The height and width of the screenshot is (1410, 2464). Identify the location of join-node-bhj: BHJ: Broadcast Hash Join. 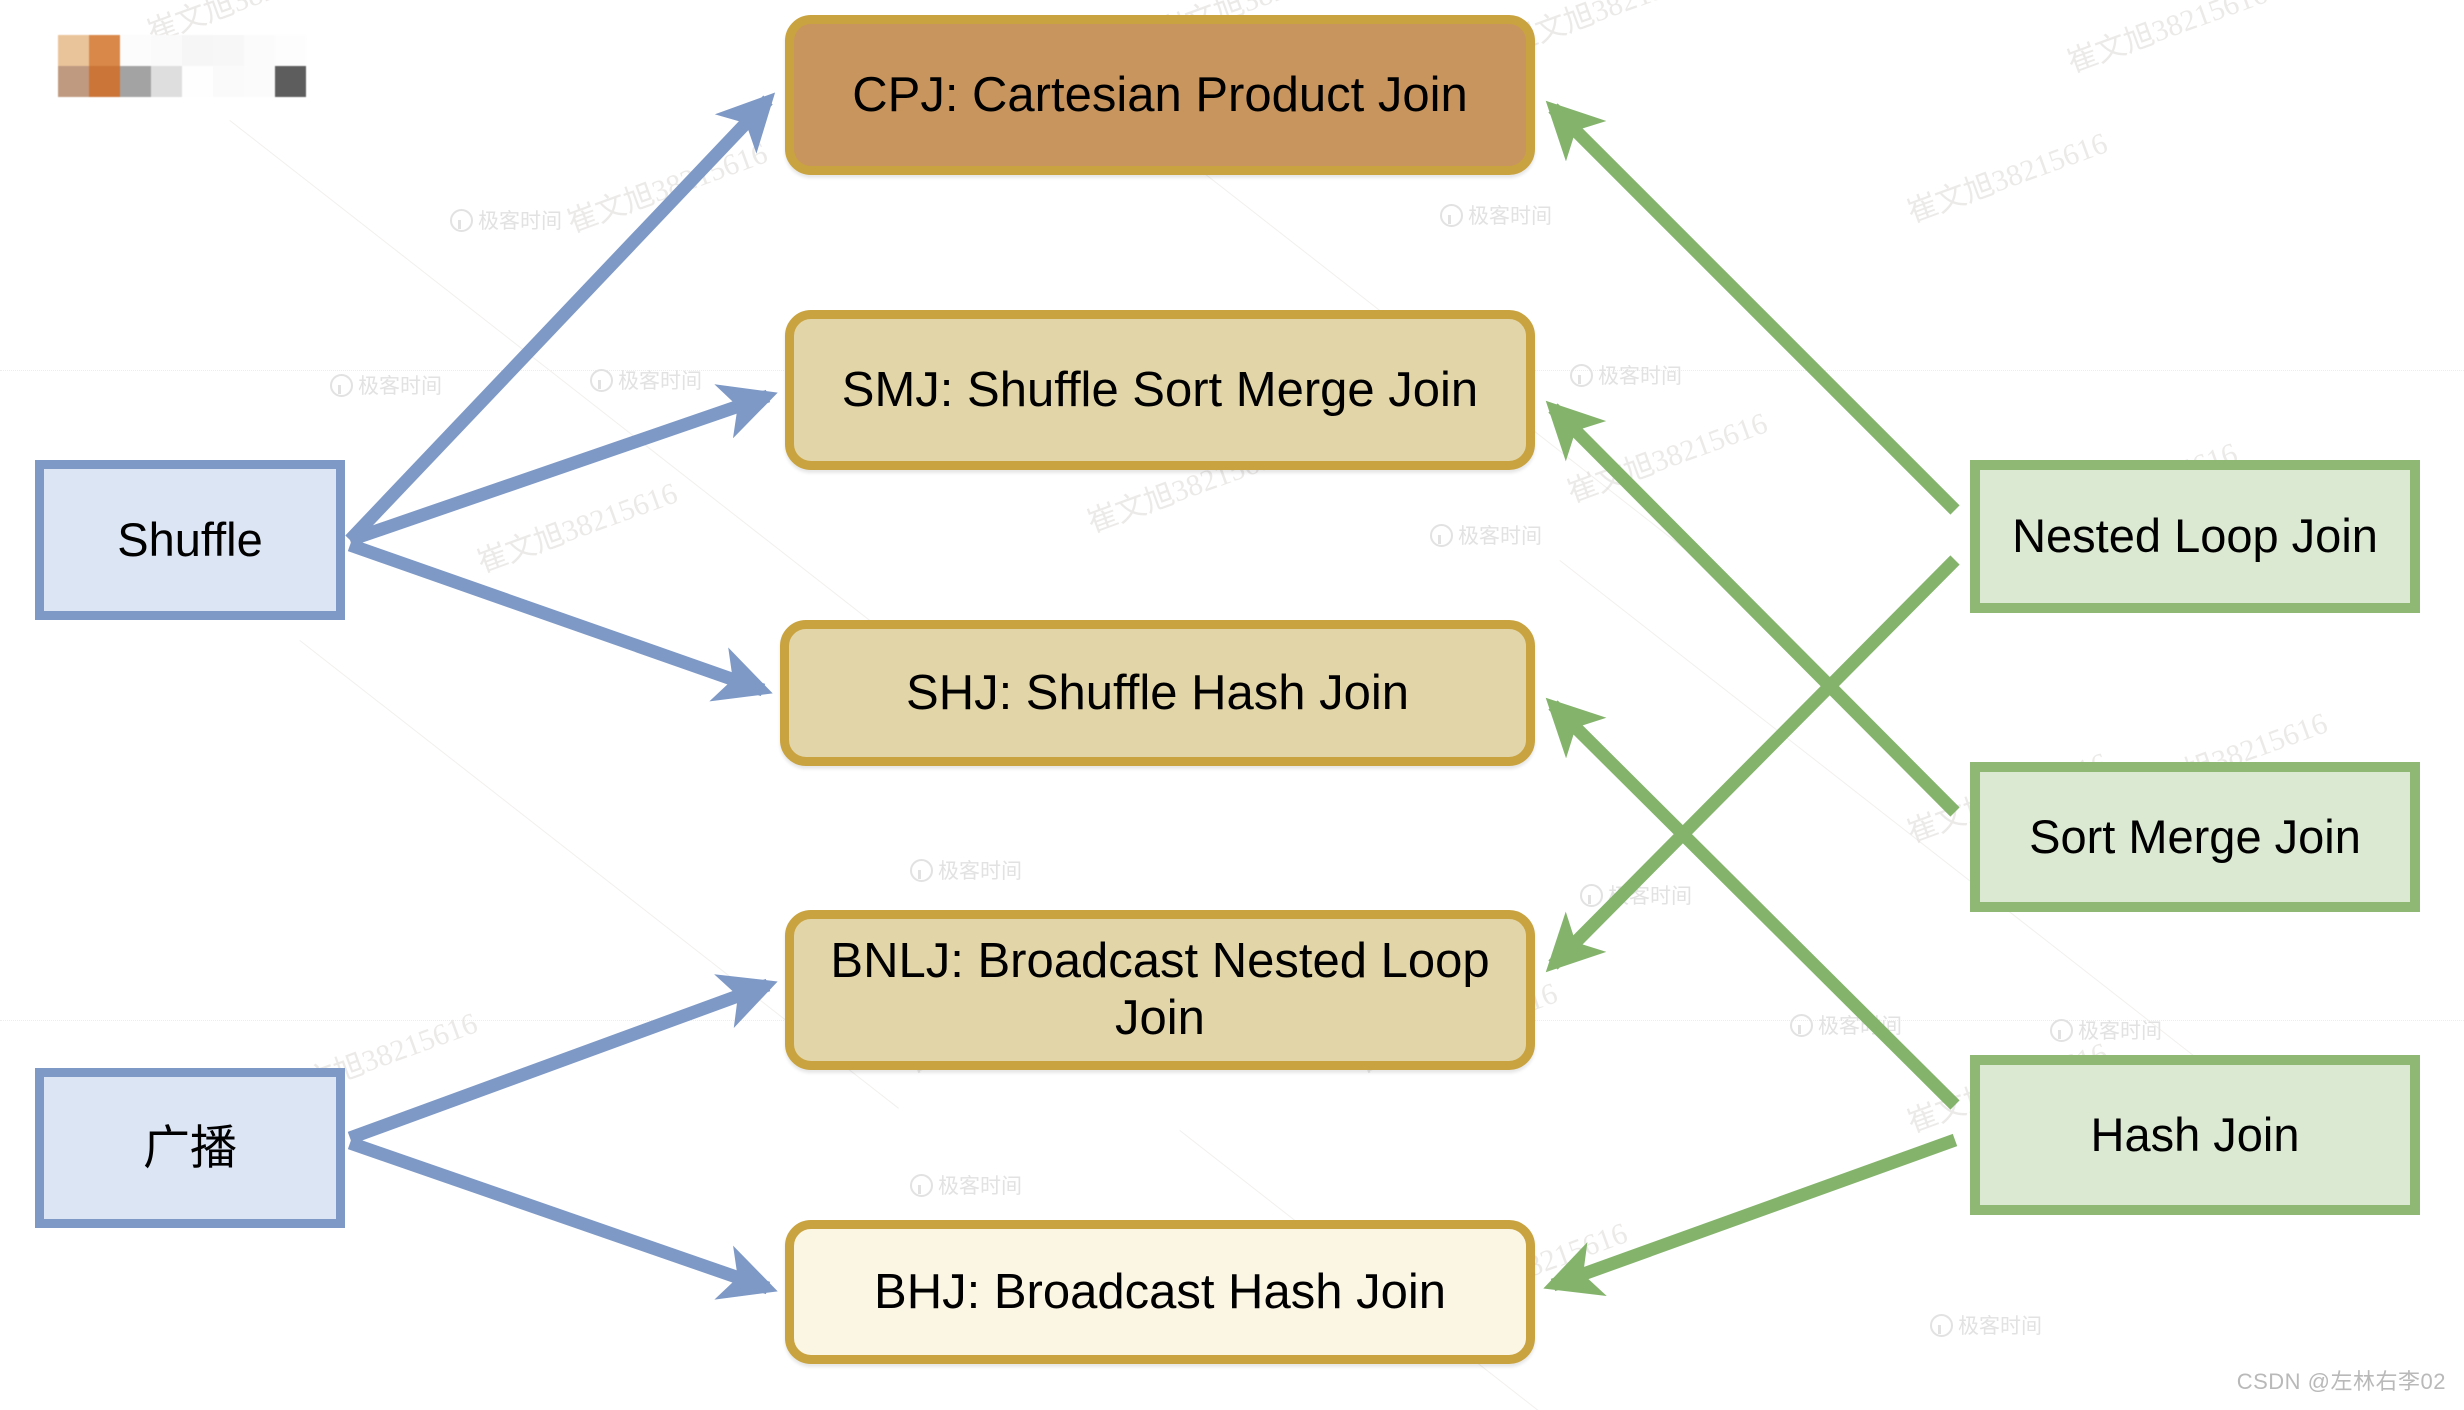
(1160, 1292).